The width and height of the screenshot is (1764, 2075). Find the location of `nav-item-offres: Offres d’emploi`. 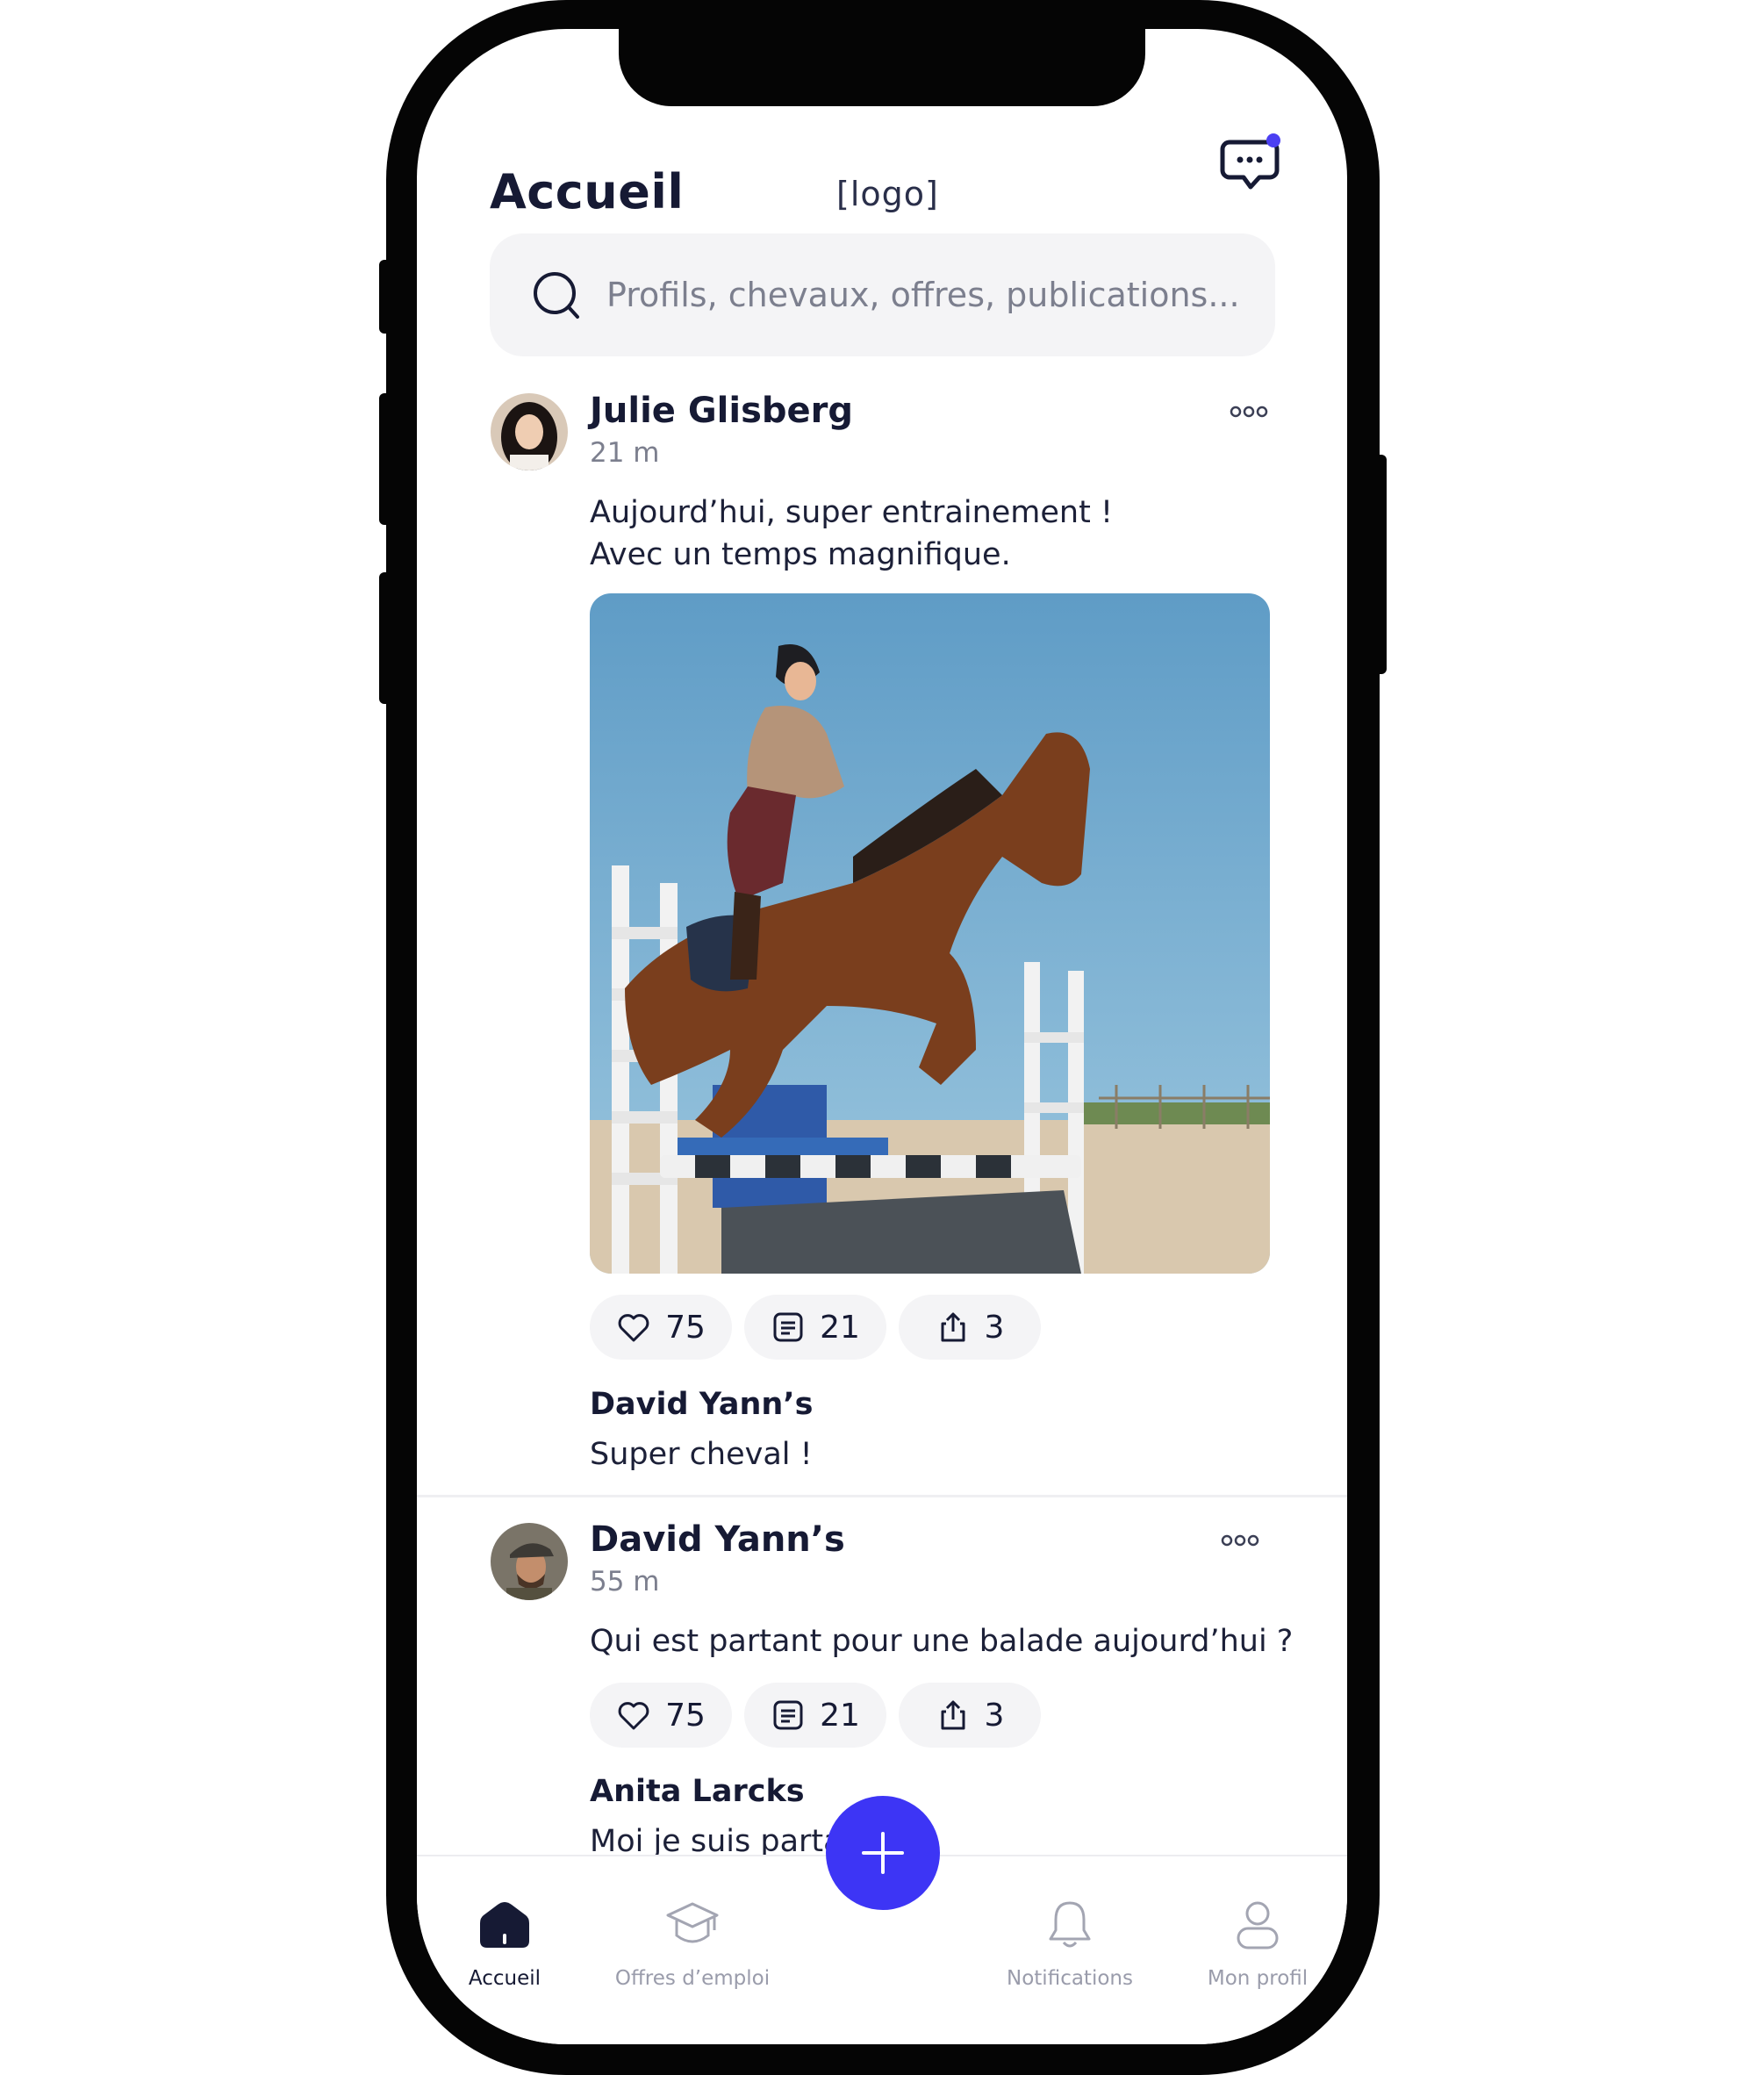

nav-item-offres: Offres d’emploi is located at coordinates (692, 1927).